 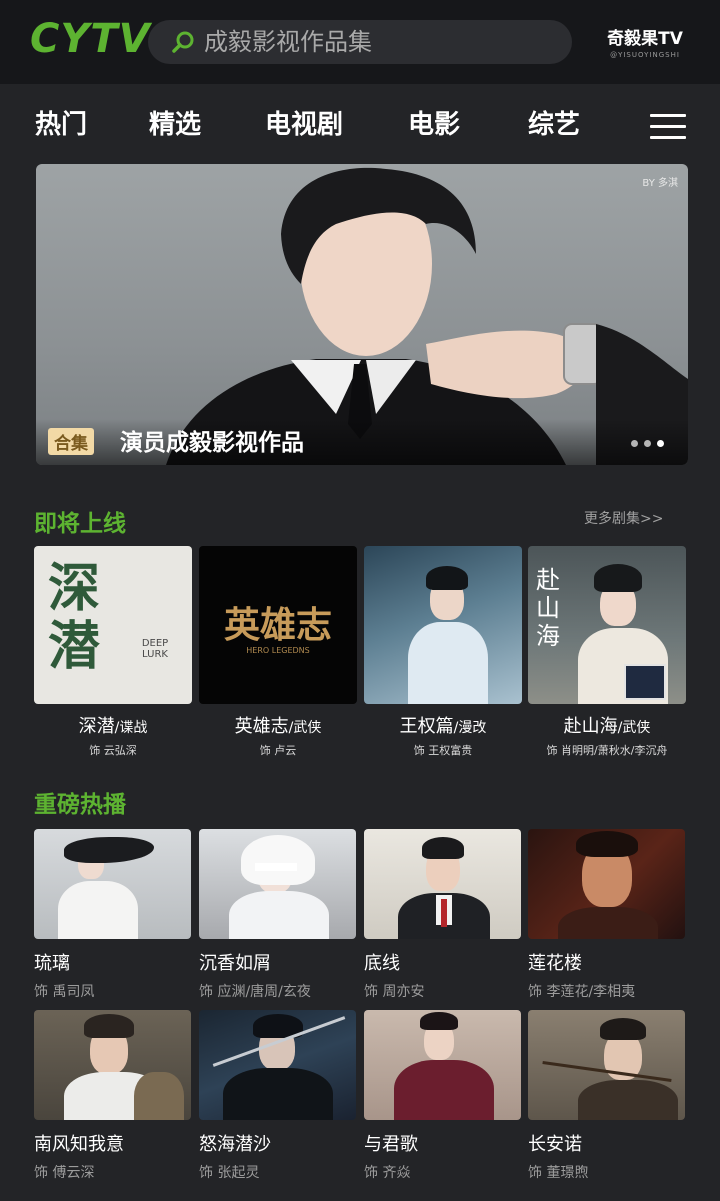 What do you see at coordinates (61, 122) in the screenshot?
I see `tab-hot: 热门` at bounding box center [61, 122].